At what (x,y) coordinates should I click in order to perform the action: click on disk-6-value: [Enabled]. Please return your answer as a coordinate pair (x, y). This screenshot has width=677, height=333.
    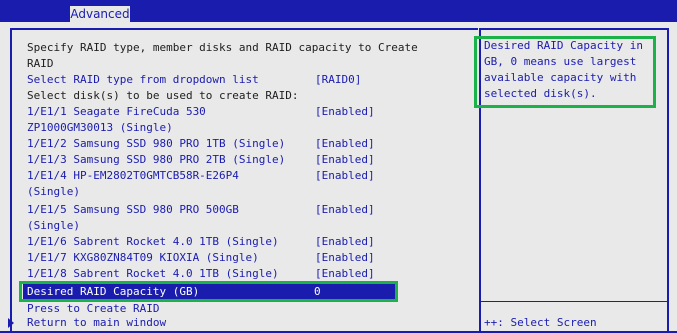
    Looking at the image, I should click on (345, 242).